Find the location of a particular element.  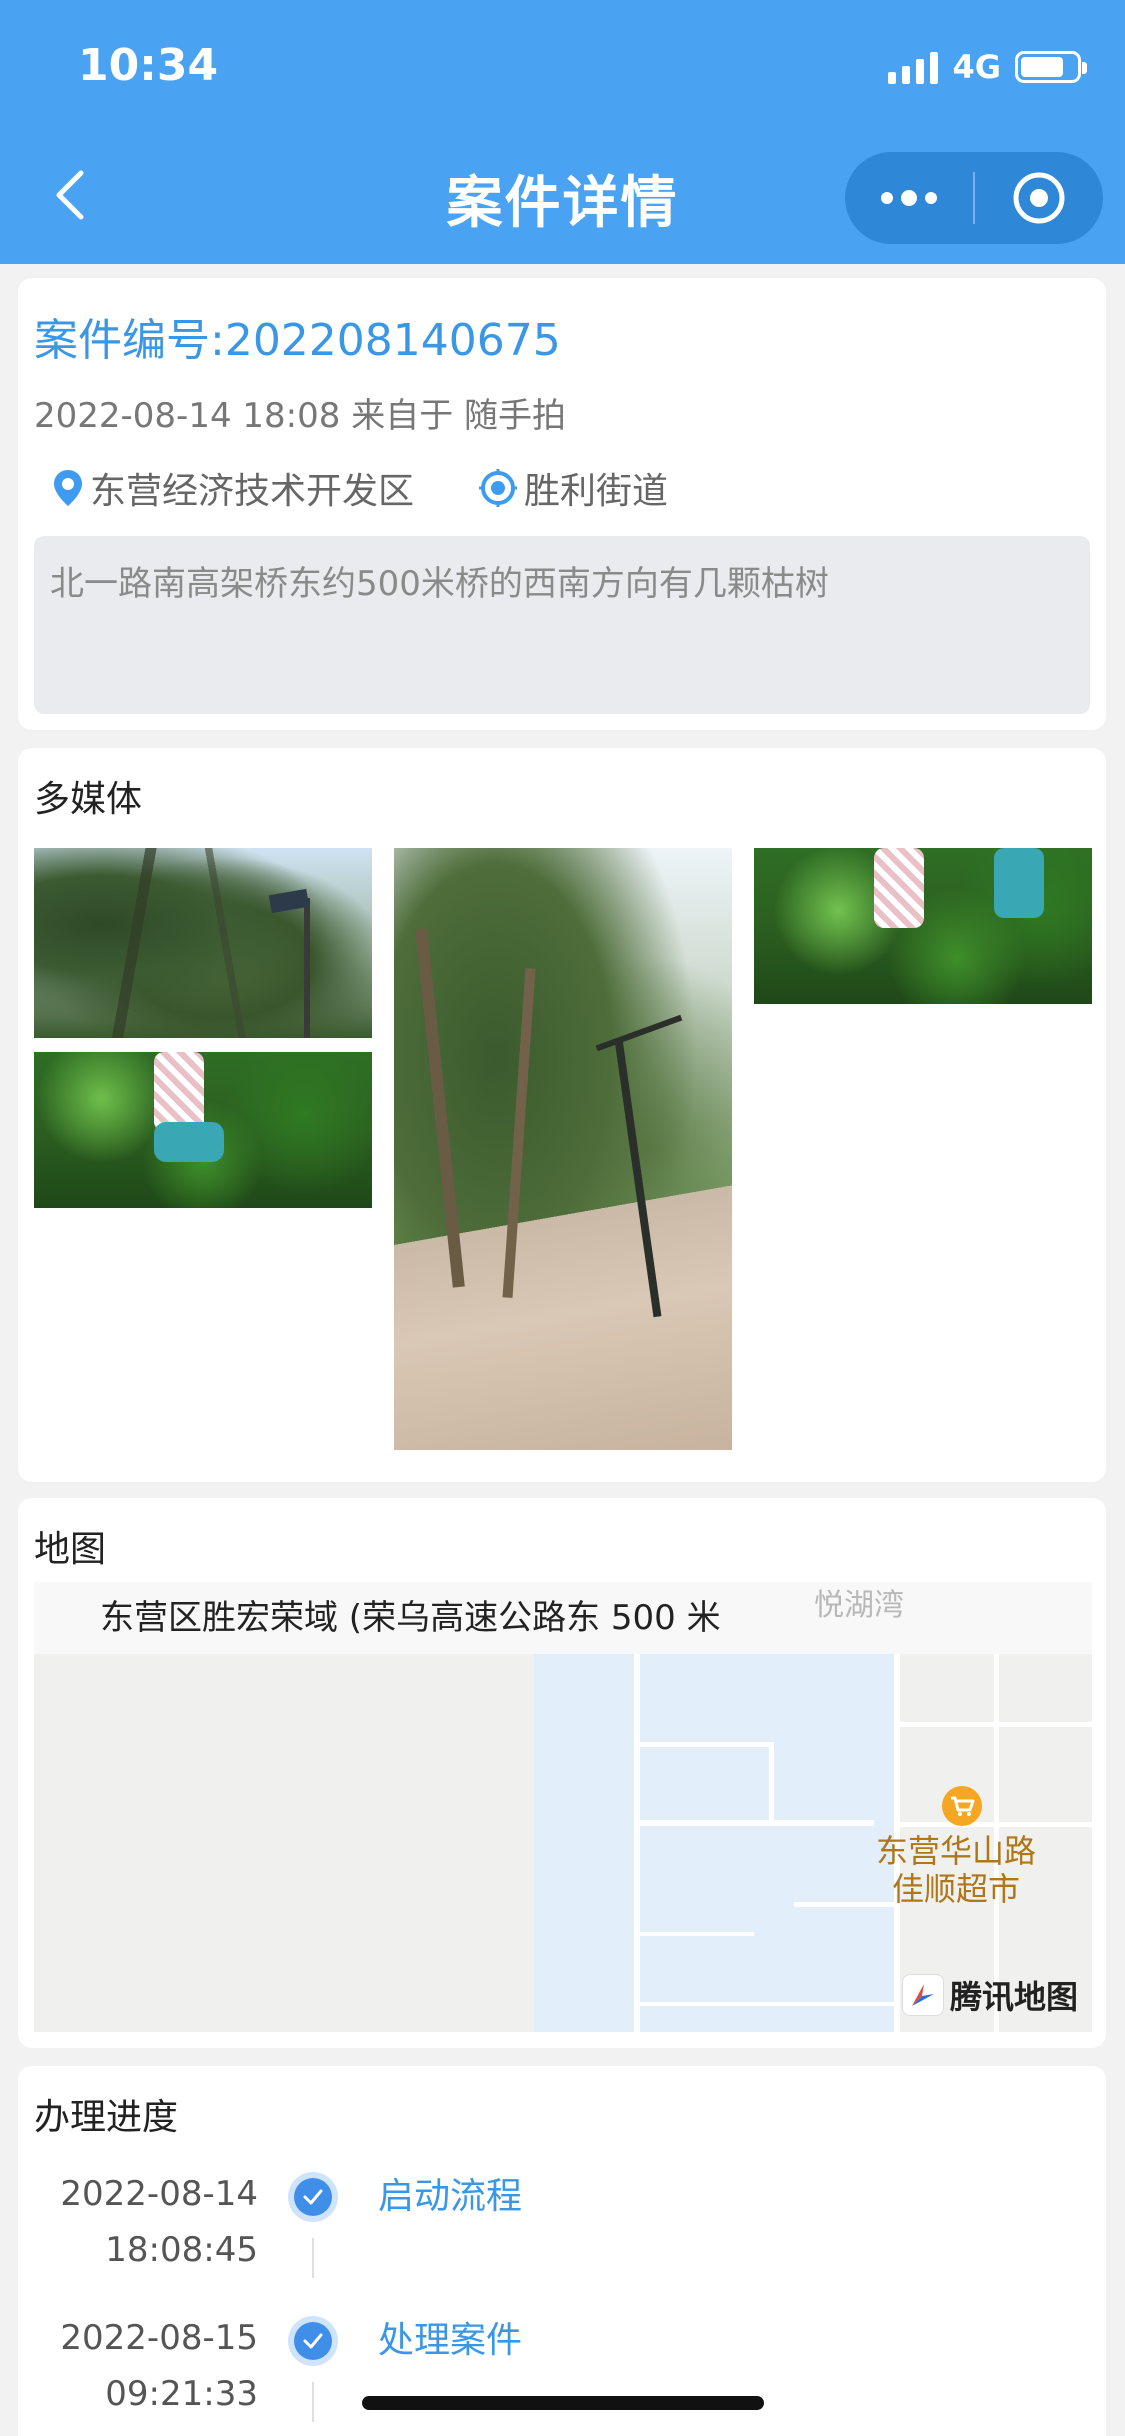

compass-logo-icon is located at coordinates (922, 1995).